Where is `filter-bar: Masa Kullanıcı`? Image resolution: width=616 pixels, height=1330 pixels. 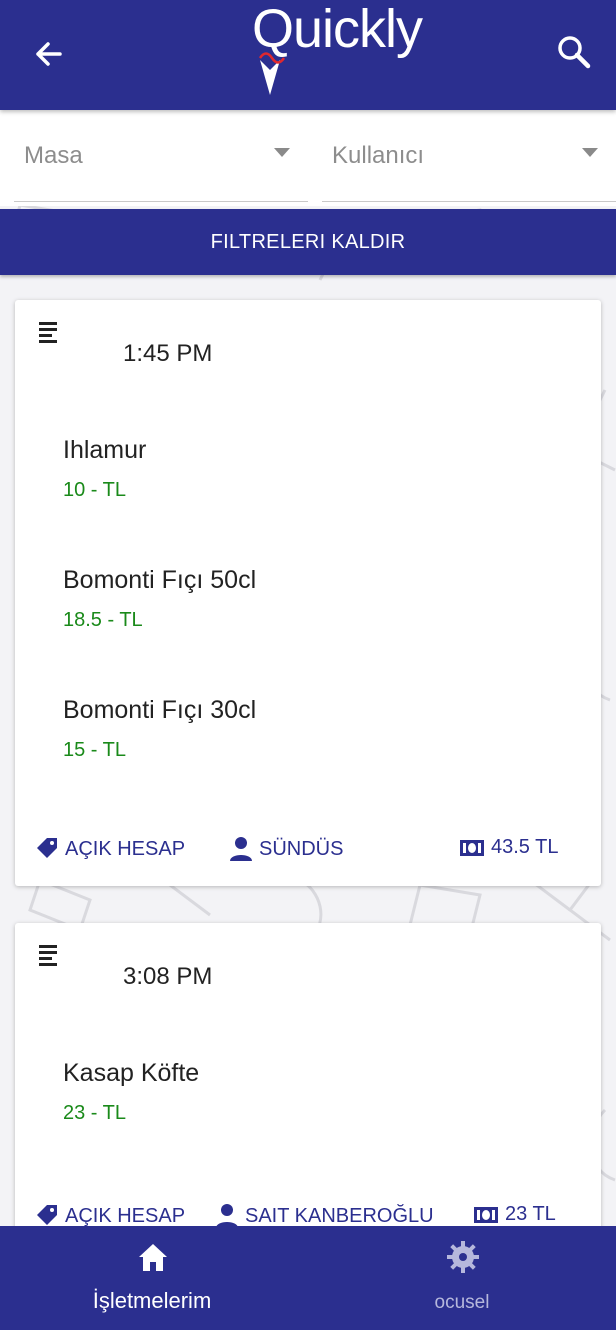 filter-bar: Masa Kullanıcı is located at coordinates (308, 158).